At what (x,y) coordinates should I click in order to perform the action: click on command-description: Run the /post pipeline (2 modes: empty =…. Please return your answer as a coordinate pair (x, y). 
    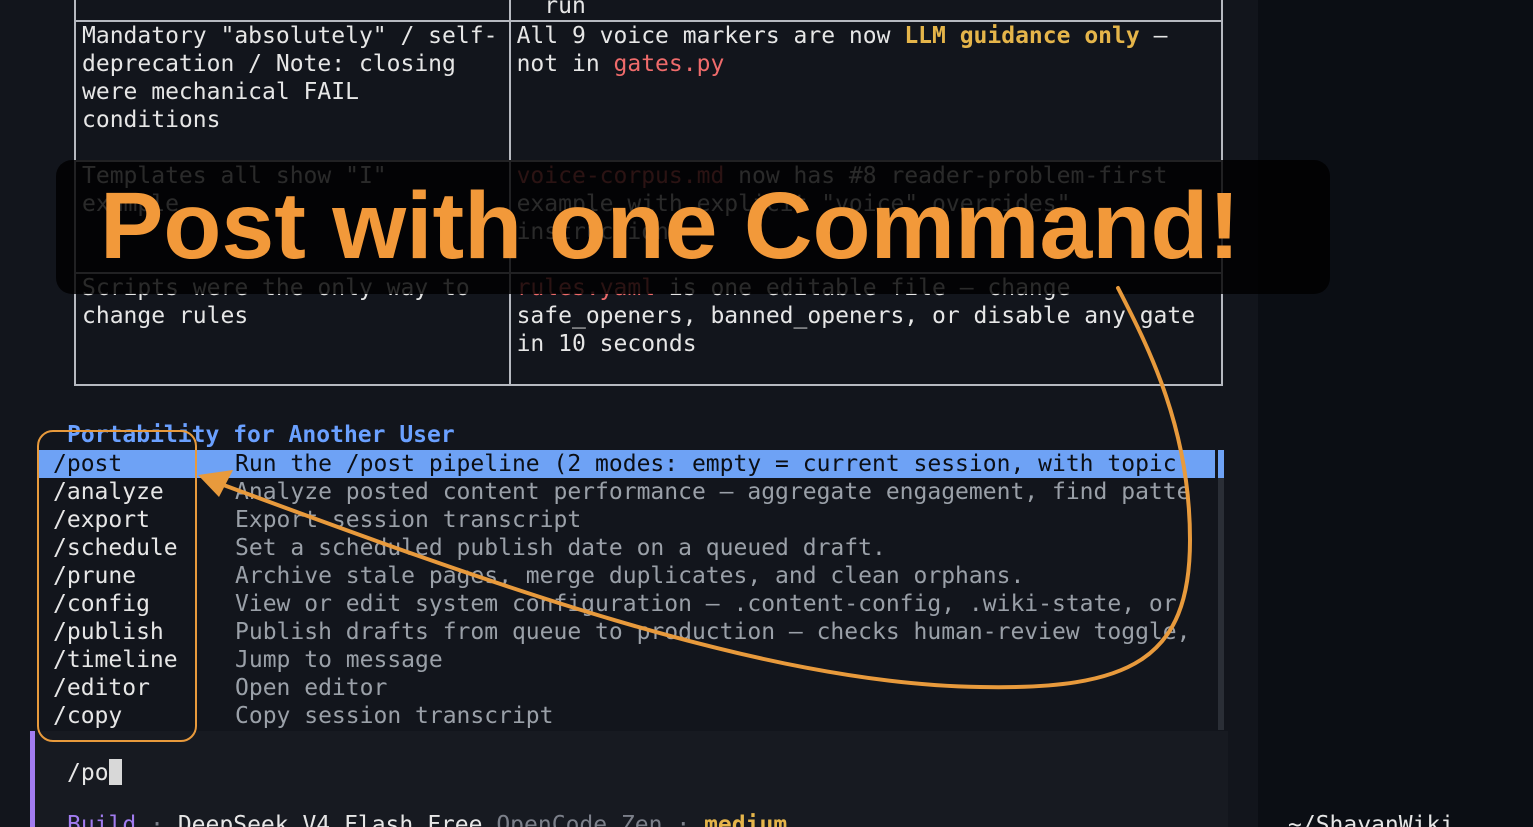
    Looking at the image, I should click on (706, 464).